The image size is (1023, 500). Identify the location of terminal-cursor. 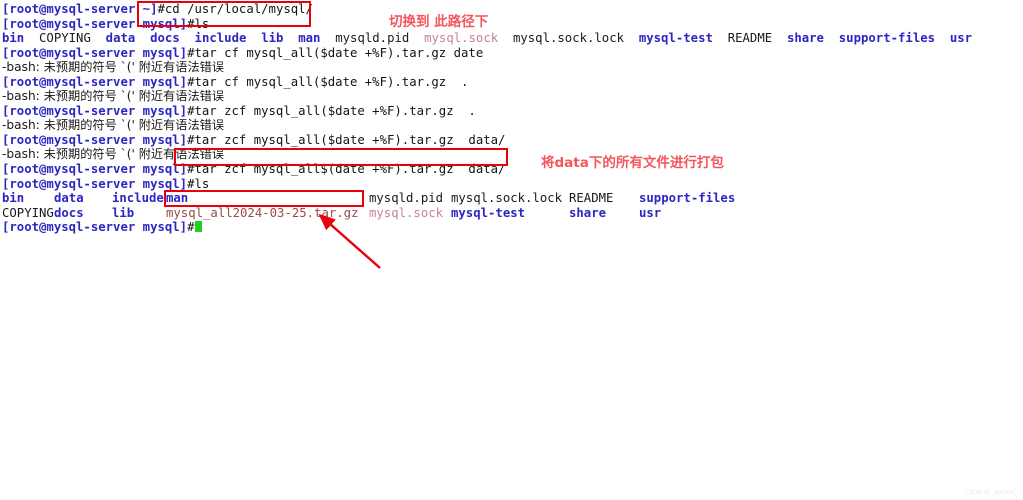
(198, 227).